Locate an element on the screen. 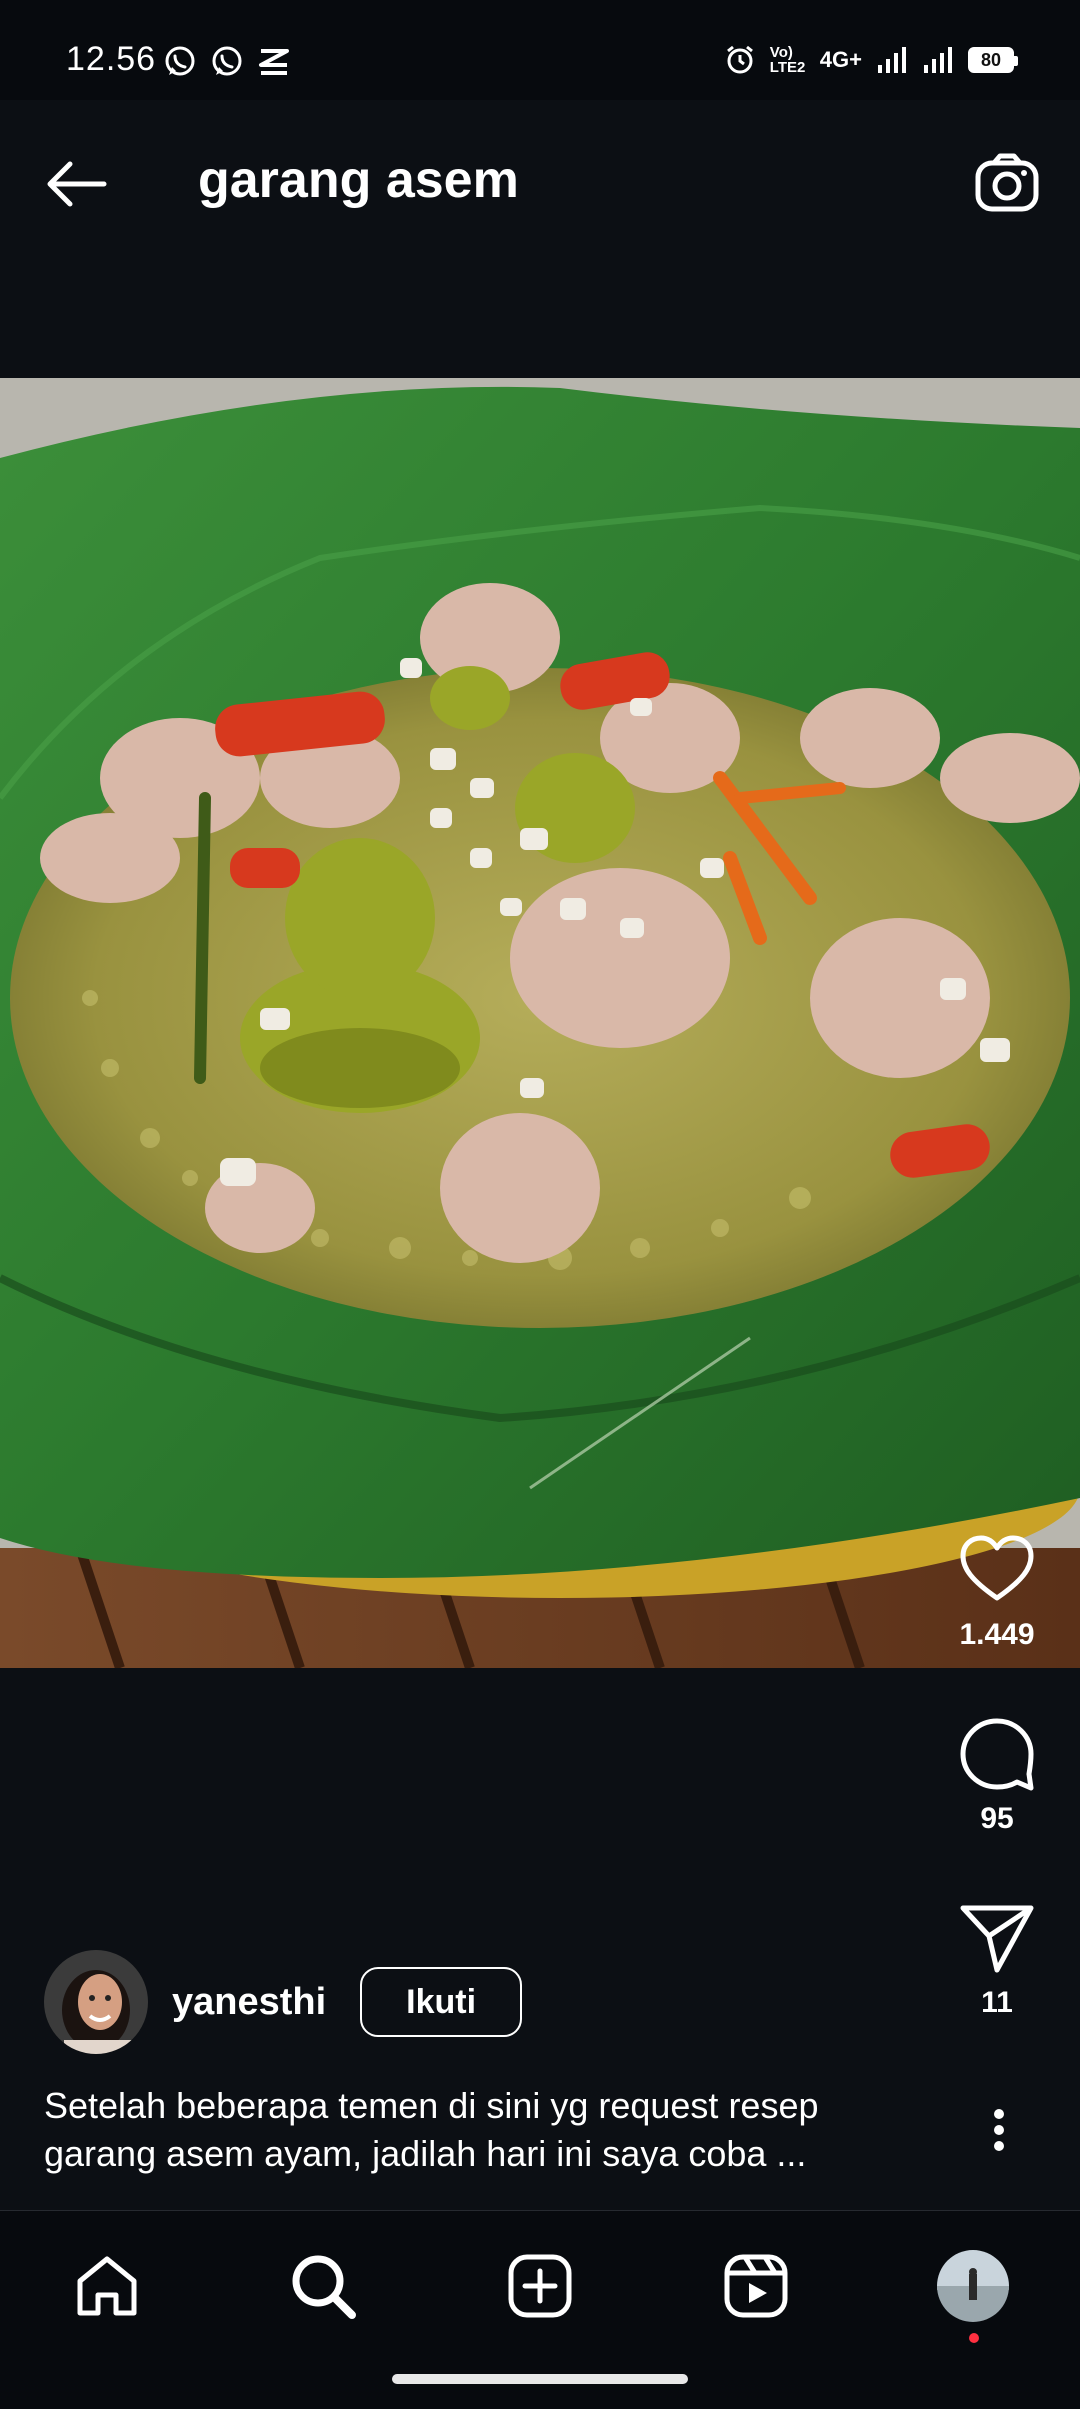 This screenshot has height=2409, width=1080. camera-icon is located at coordinates (1007, 182).